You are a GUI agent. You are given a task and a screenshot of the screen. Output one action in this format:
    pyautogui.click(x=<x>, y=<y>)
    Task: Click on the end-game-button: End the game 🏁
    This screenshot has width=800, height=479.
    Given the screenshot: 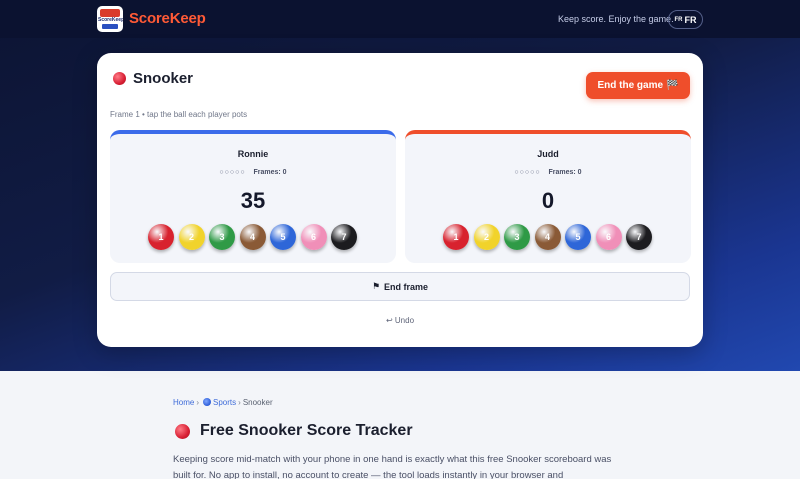 What is the action you would take?
    pyautogui.click(x=638, y=85)
    